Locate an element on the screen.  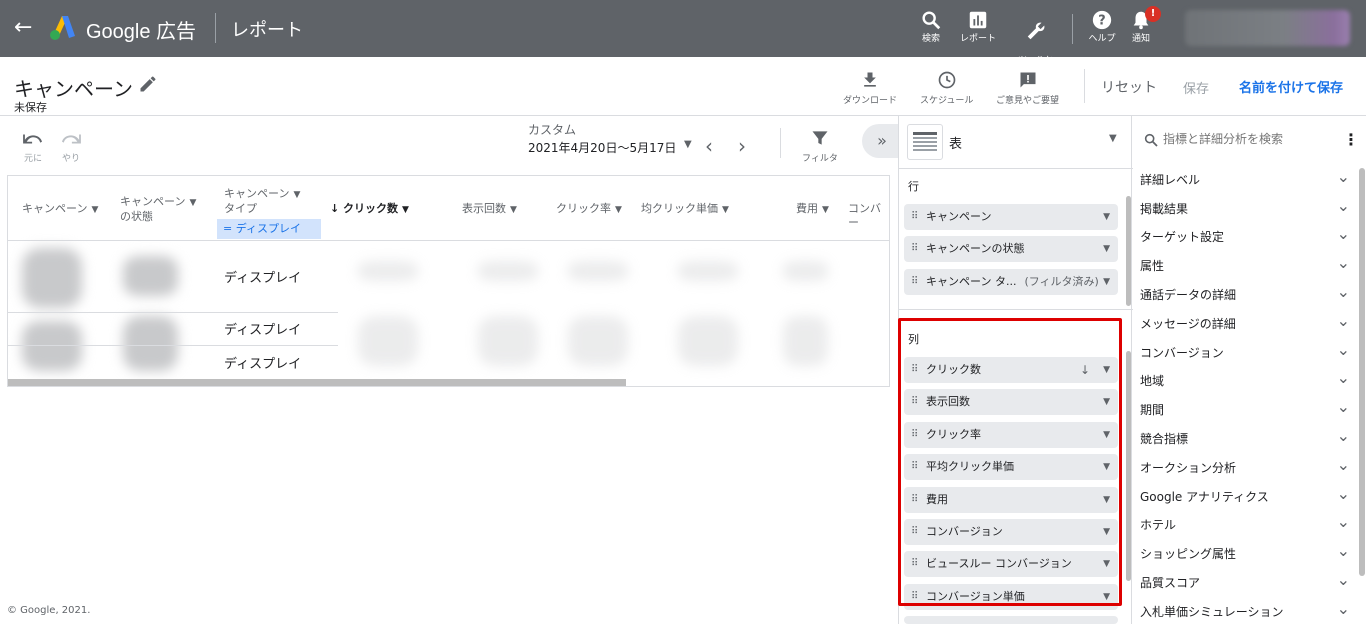
row-field-chip: ⠿ キャンペーン ▼ is located at coordinates (1011, 217).